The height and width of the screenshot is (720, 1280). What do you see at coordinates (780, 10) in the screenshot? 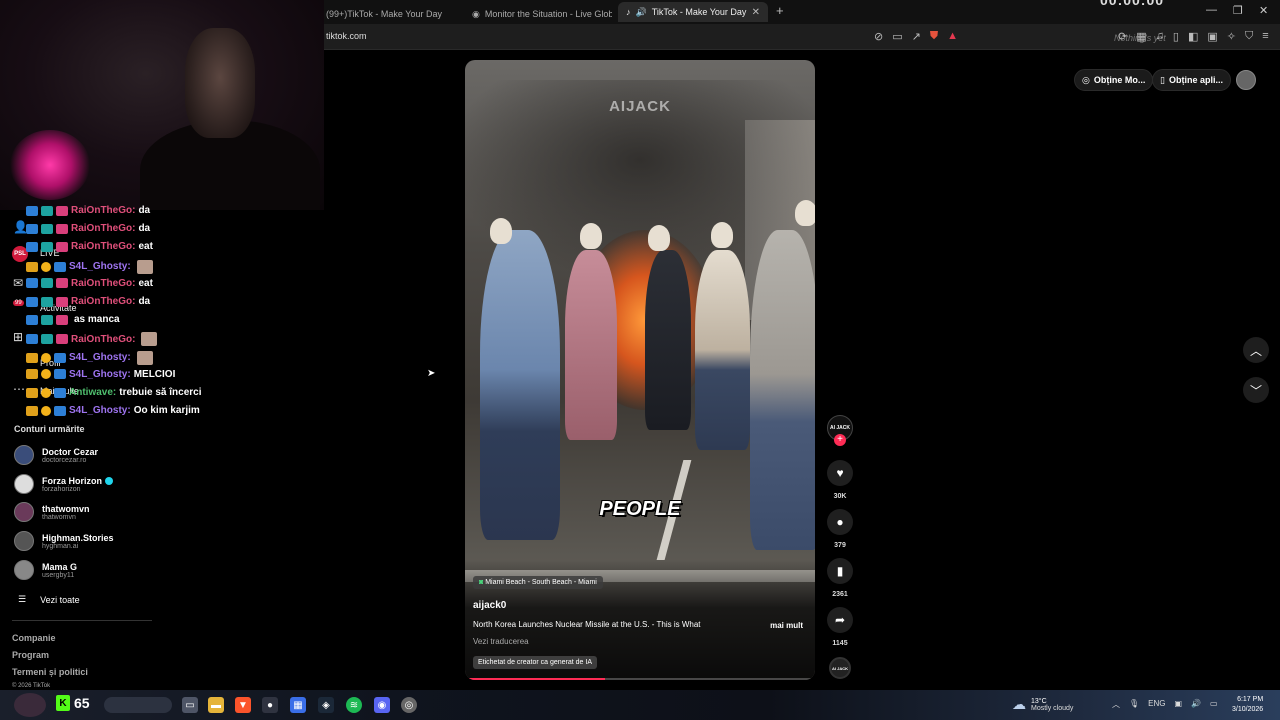
I see `new-tab-button: +` at bounding box center [780, 10].